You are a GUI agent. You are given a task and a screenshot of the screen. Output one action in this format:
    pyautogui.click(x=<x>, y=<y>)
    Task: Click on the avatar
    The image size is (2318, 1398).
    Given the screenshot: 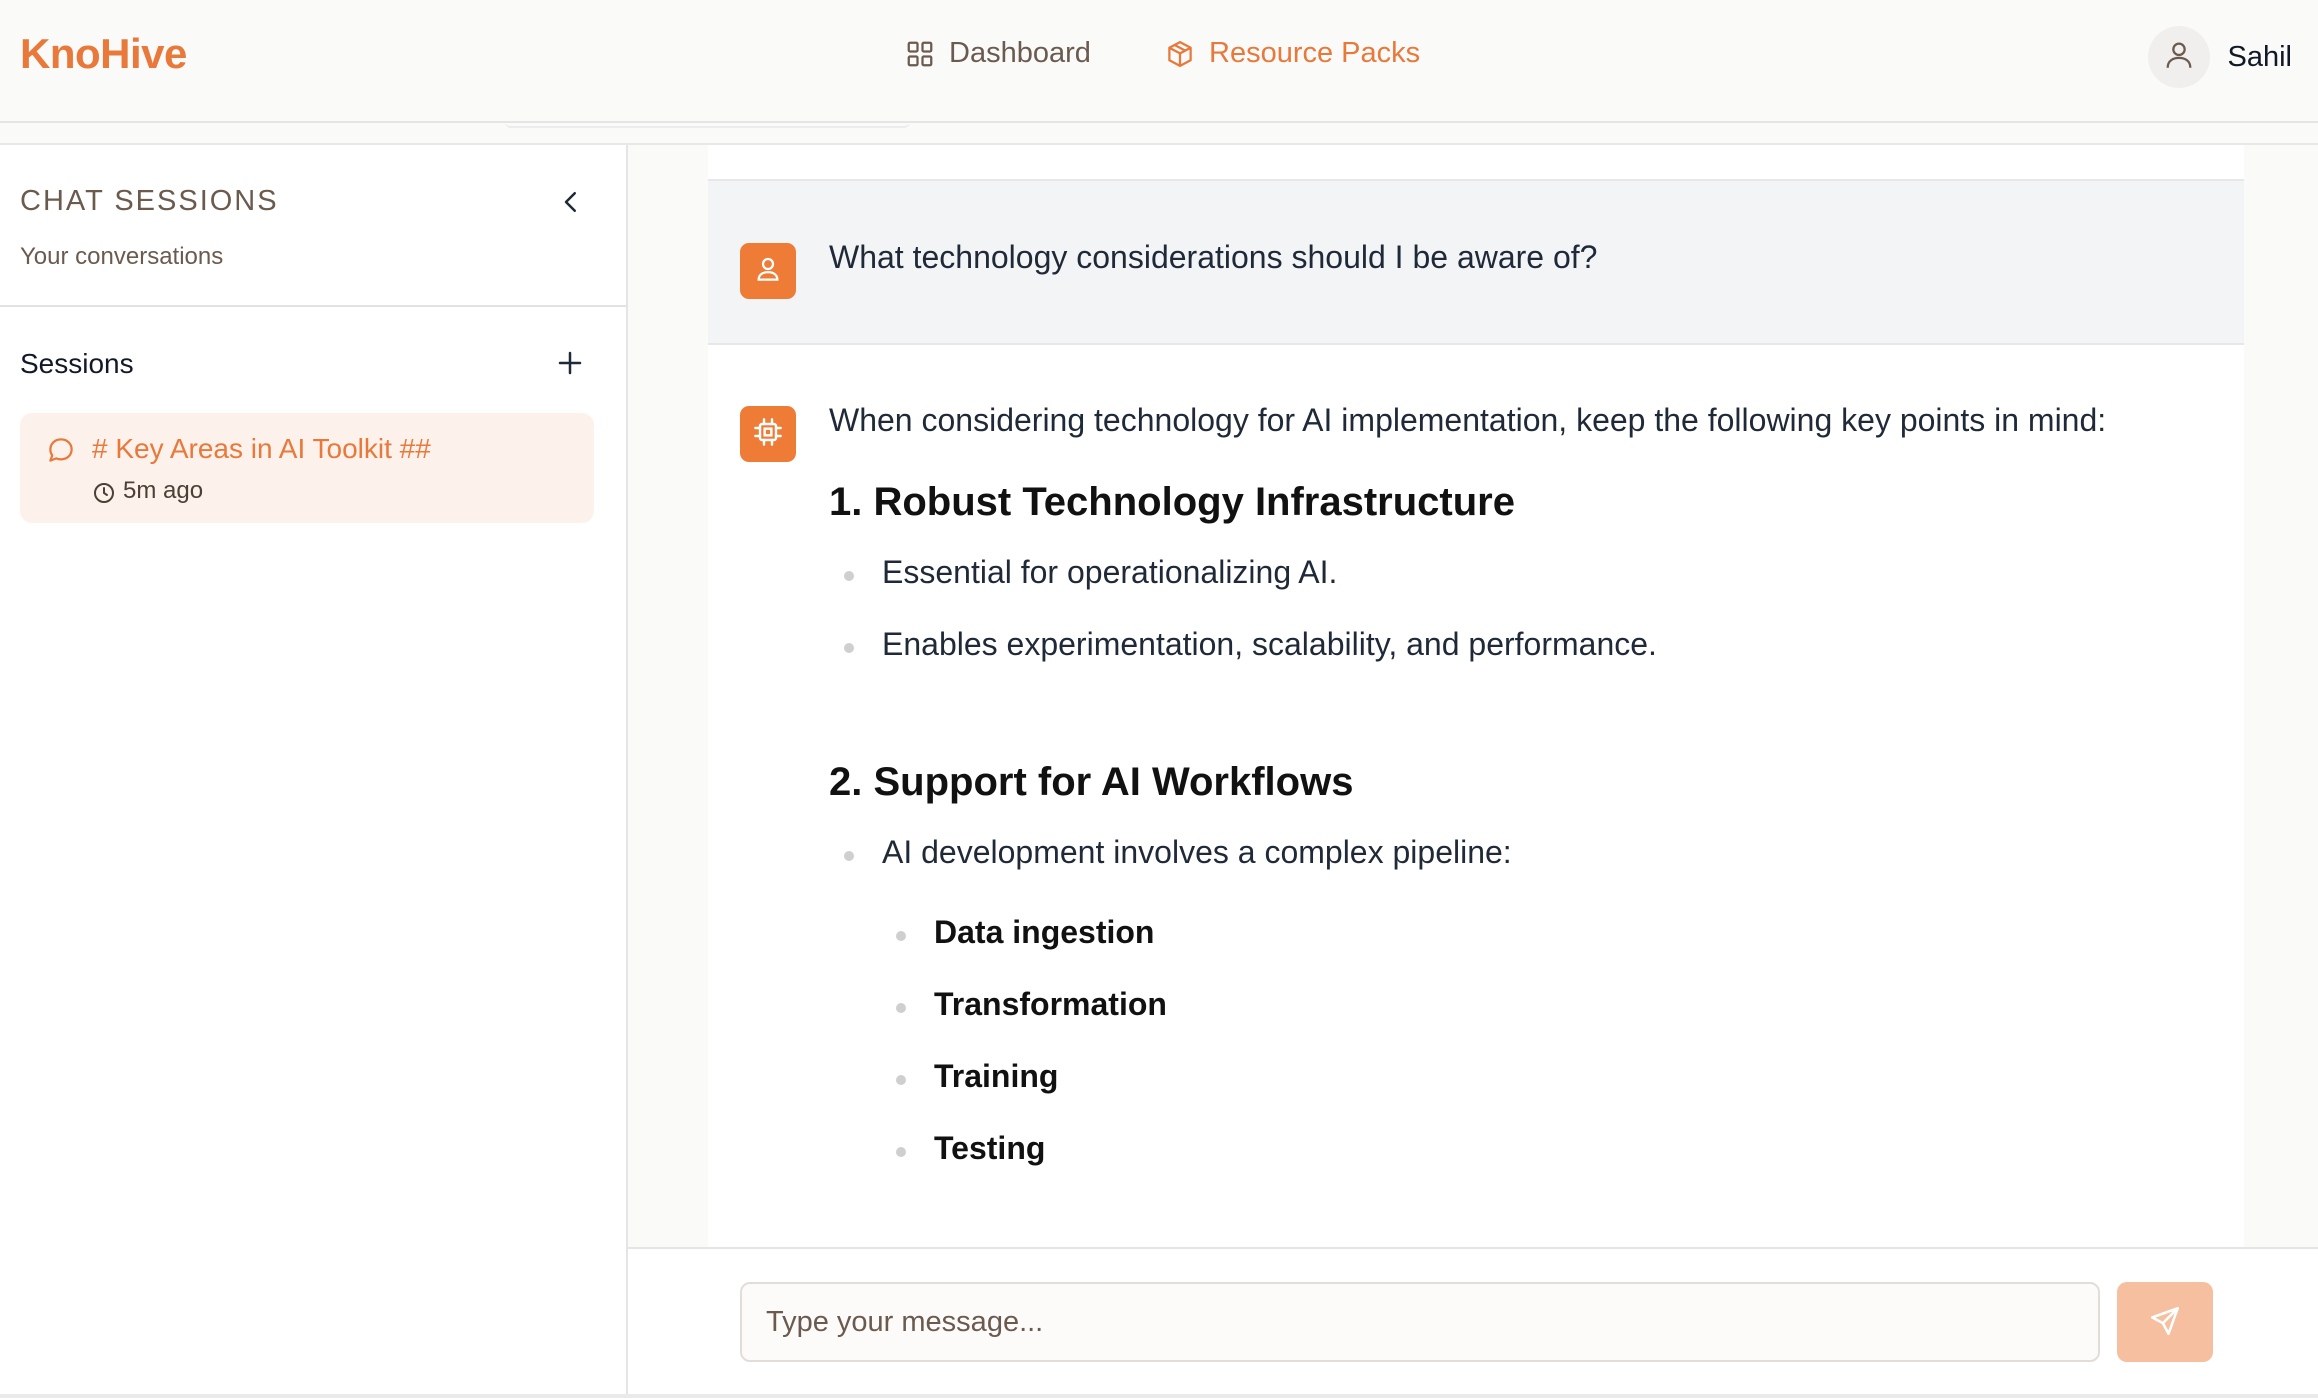 What is the action you would take?
    pyautogui.click(x=2178, y=57)
    